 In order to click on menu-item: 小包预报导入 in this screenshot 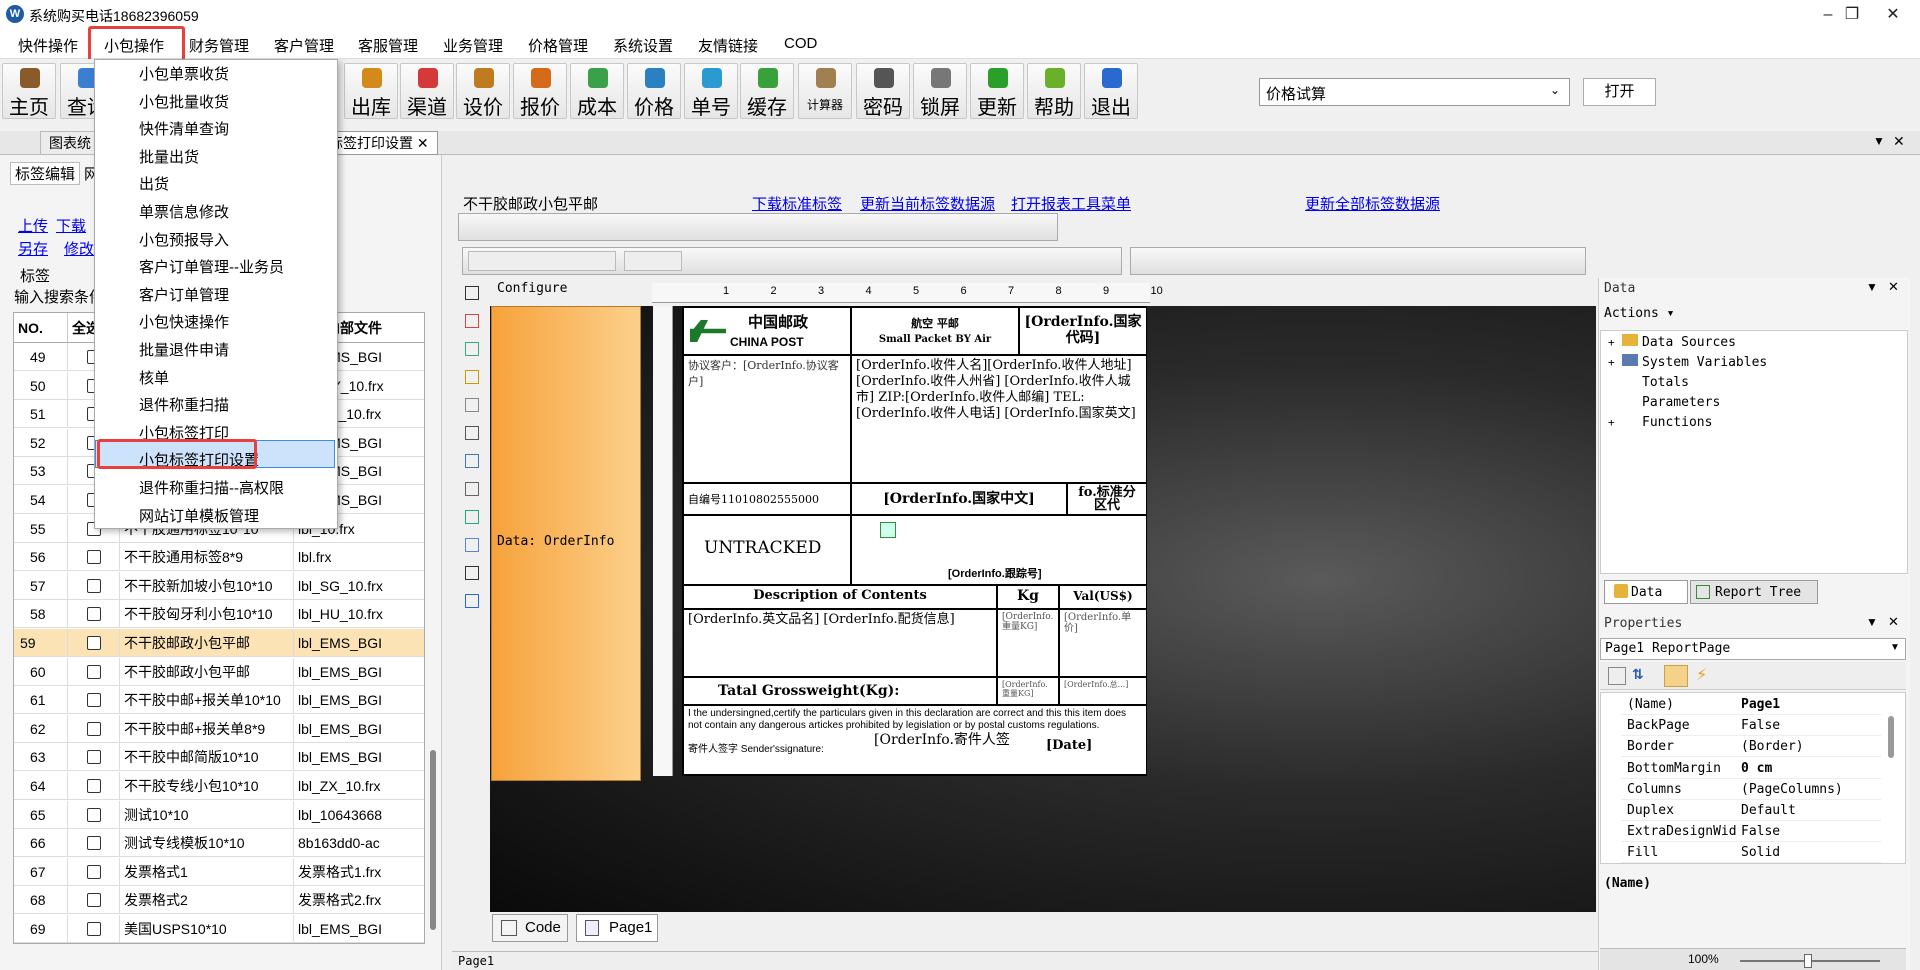, I will do `click(216, 240)`.